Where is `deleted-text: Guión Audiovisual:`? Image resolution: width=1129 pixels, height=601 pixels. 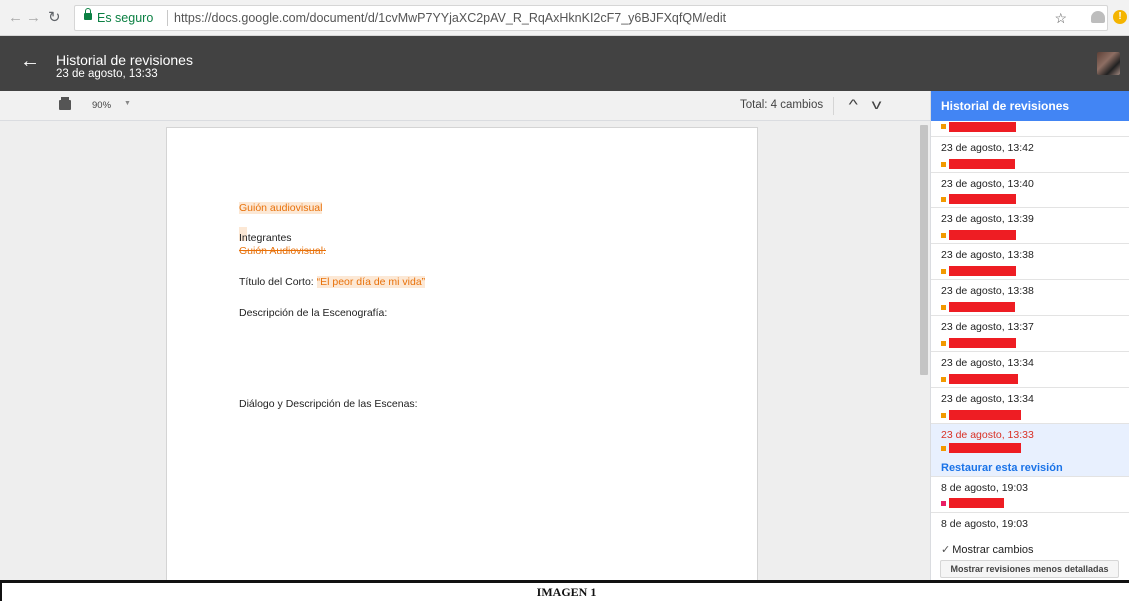 deleted-text: Guión Audiovisual: is located at coordinates (282, 251).